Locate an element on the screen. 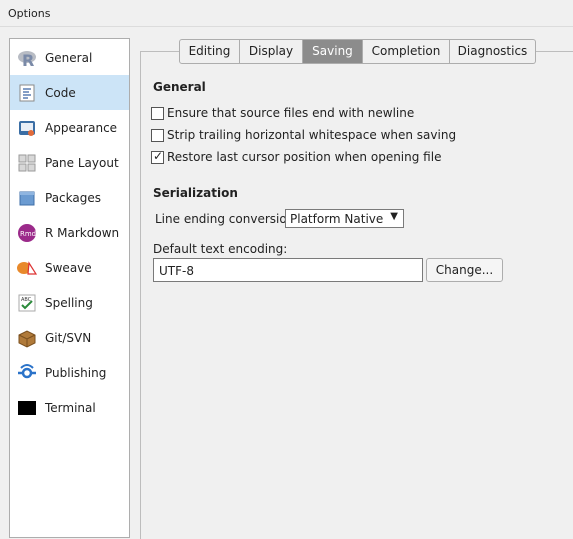 The width and height of the screenshot is (573, 539). sidebar-item-label: Sweave is located at coordinates (68, 268).